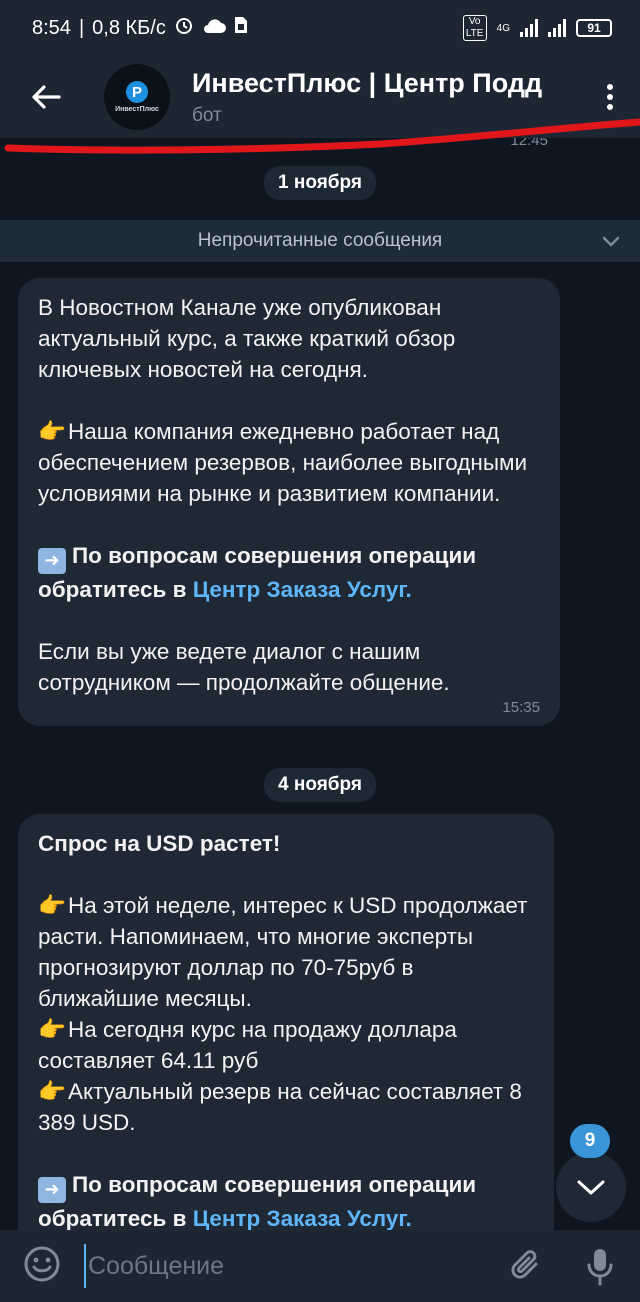 The width and height of the screenshot is (640, 1302). I want to click on chat-subtitle: бот, so click(207, 115).